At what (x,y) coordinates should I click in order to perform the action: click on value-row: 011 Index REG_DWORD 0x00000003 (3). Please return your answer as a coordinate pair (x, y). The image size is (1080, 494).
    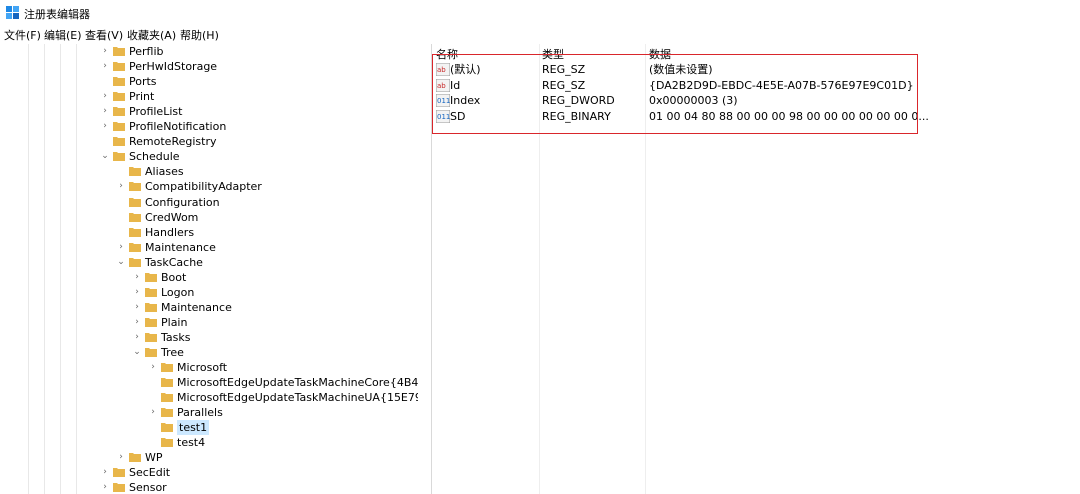
    Looking at the image, I should click on (752, 100).